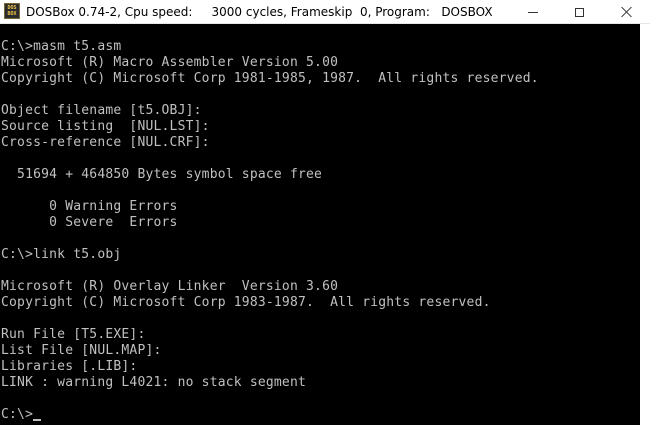  What do you see at coordinates (101, 110) in the screenshot?
I see `console-line: Object filename [t5.OBJ]:` at bounding box center [101, 110].